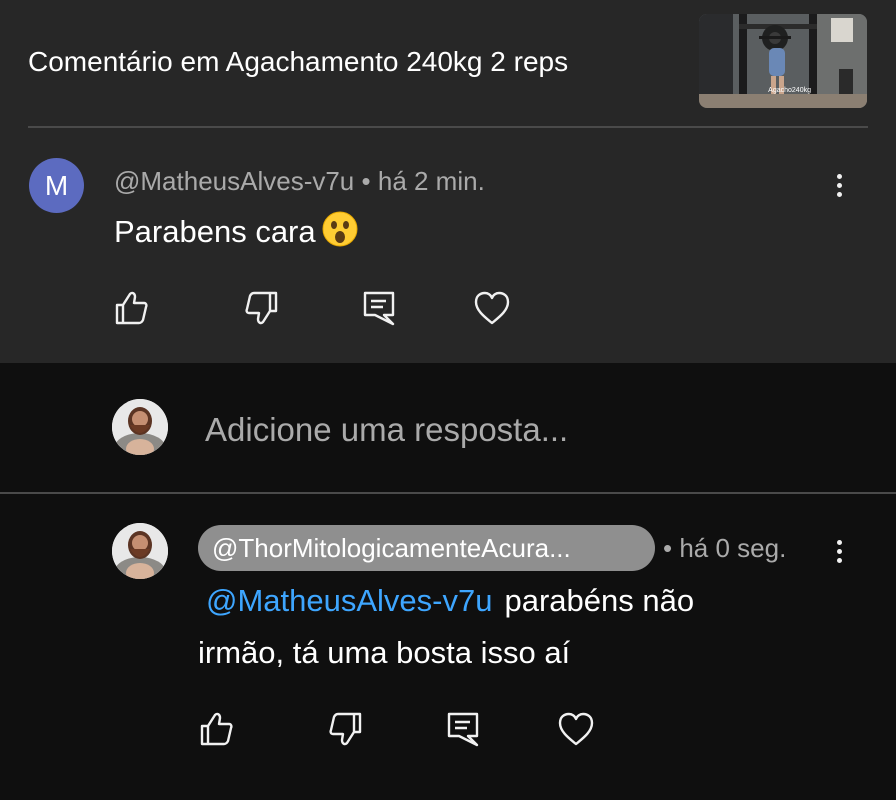  Describe the element at coordinates (140, 551) in the screenshot. I see `reply-avatar` at that location.